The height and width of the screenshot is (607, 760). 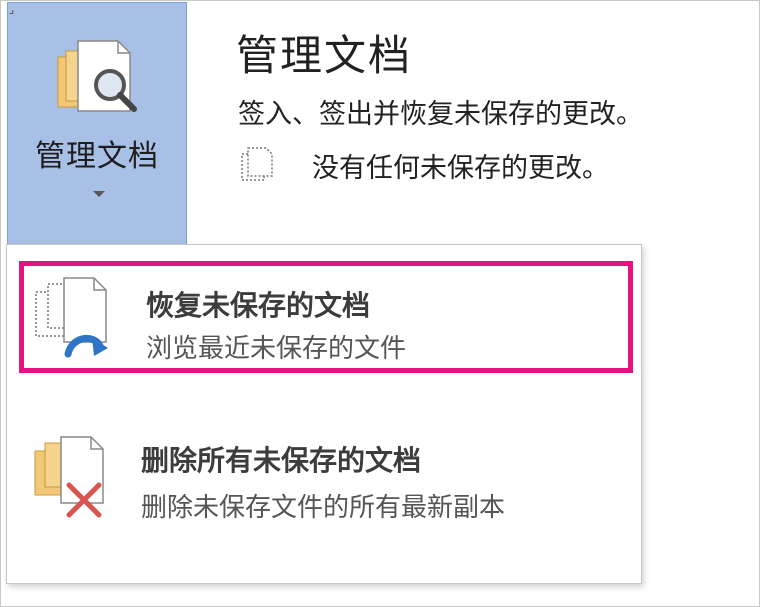 I want to click on document-dotted-icon, so click(x=258, y=164).